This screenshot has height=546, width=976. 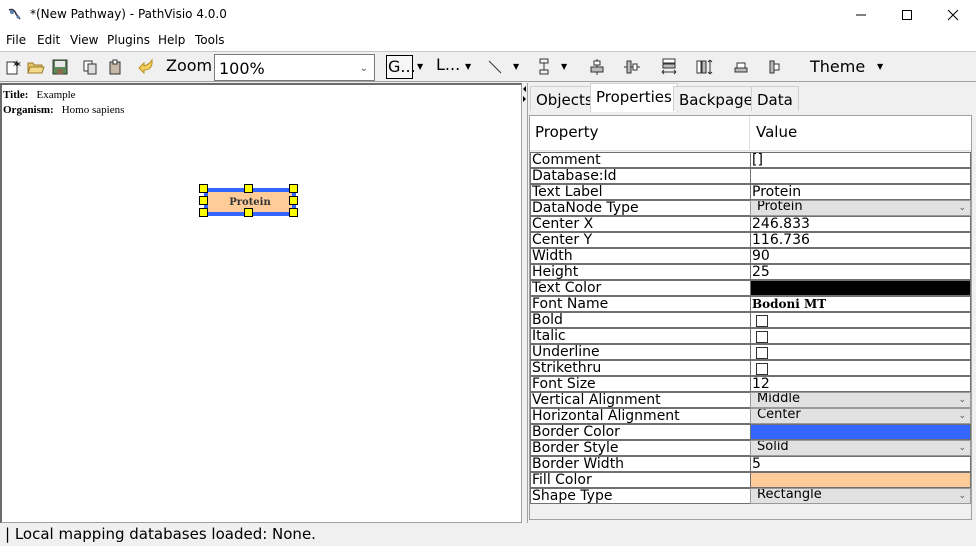 I want to click on property-name: Center Y, so click(x=640, y=240).